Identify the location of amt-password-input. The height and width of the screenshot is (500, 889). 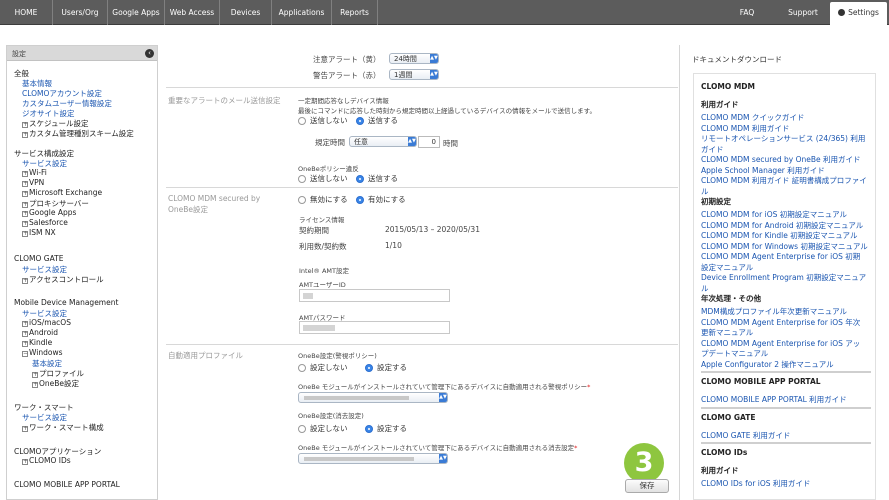
(374, 327).